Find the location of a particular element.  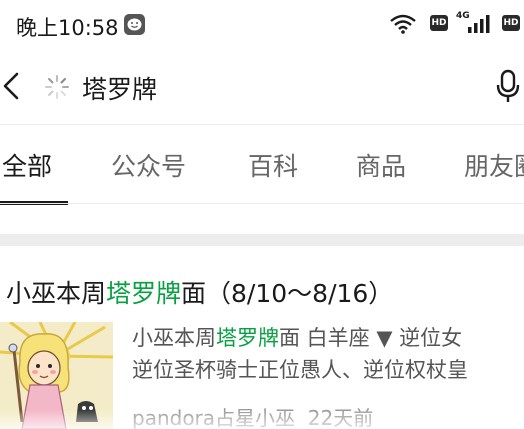

tab-products: 商品 is located at coordinates (381, 165).